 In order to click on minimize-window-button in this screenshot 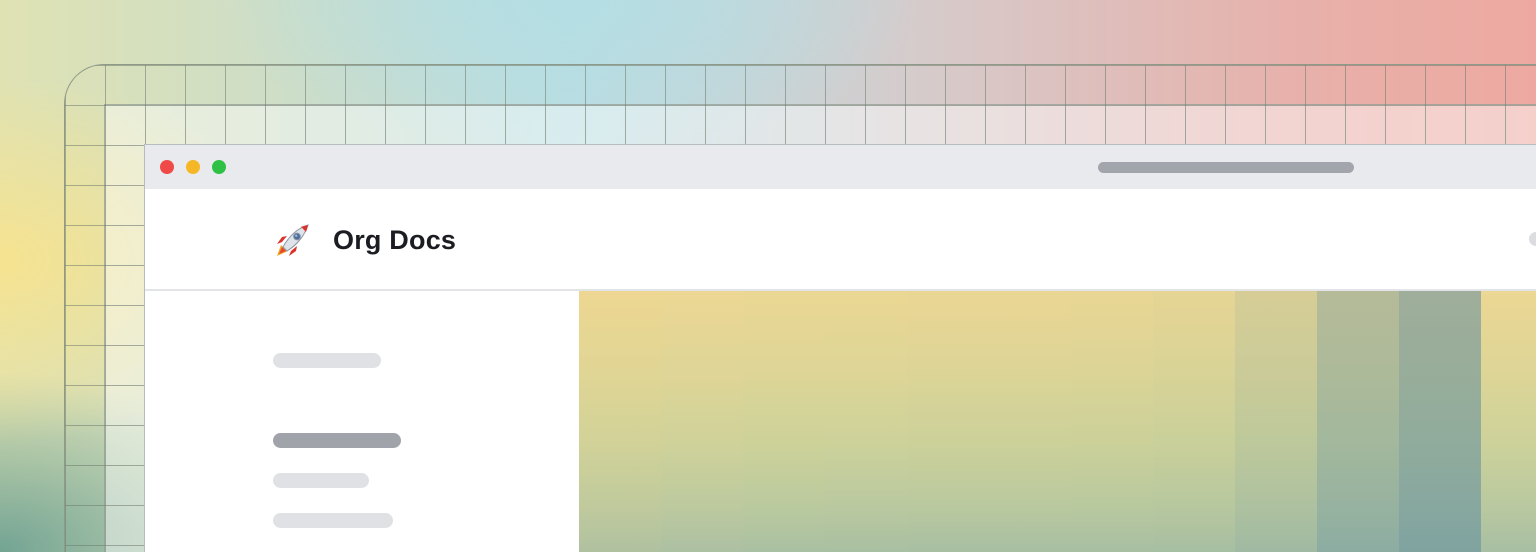, I will do `click(193, 167)`.